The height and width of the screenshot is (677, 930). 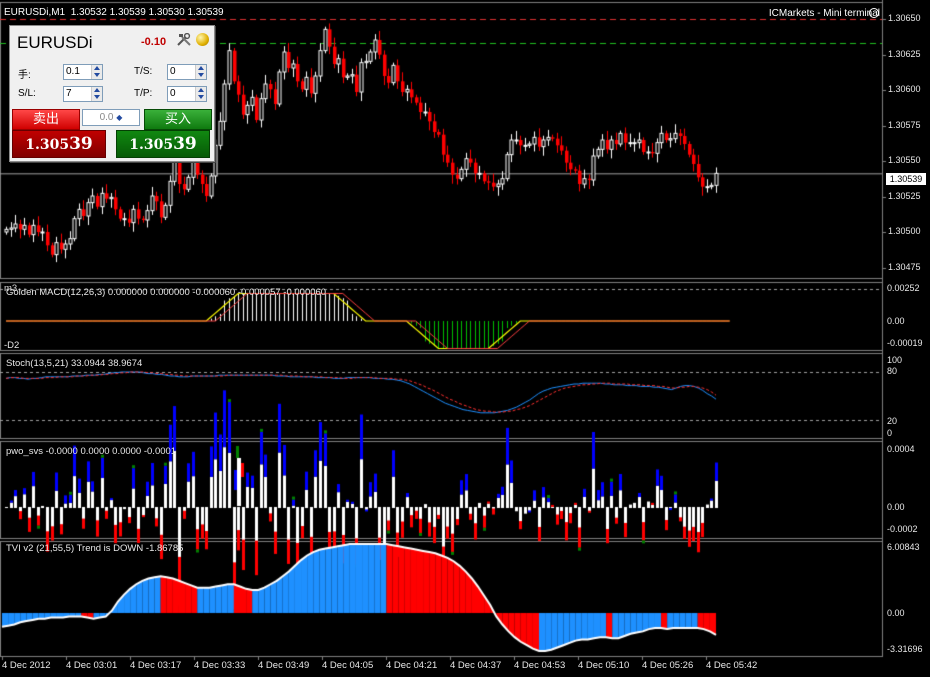 I want to click on pwo-title: pwo_svs -0.0000 0.0000 0.0000 -0.0001, so click(x=91, y=451).